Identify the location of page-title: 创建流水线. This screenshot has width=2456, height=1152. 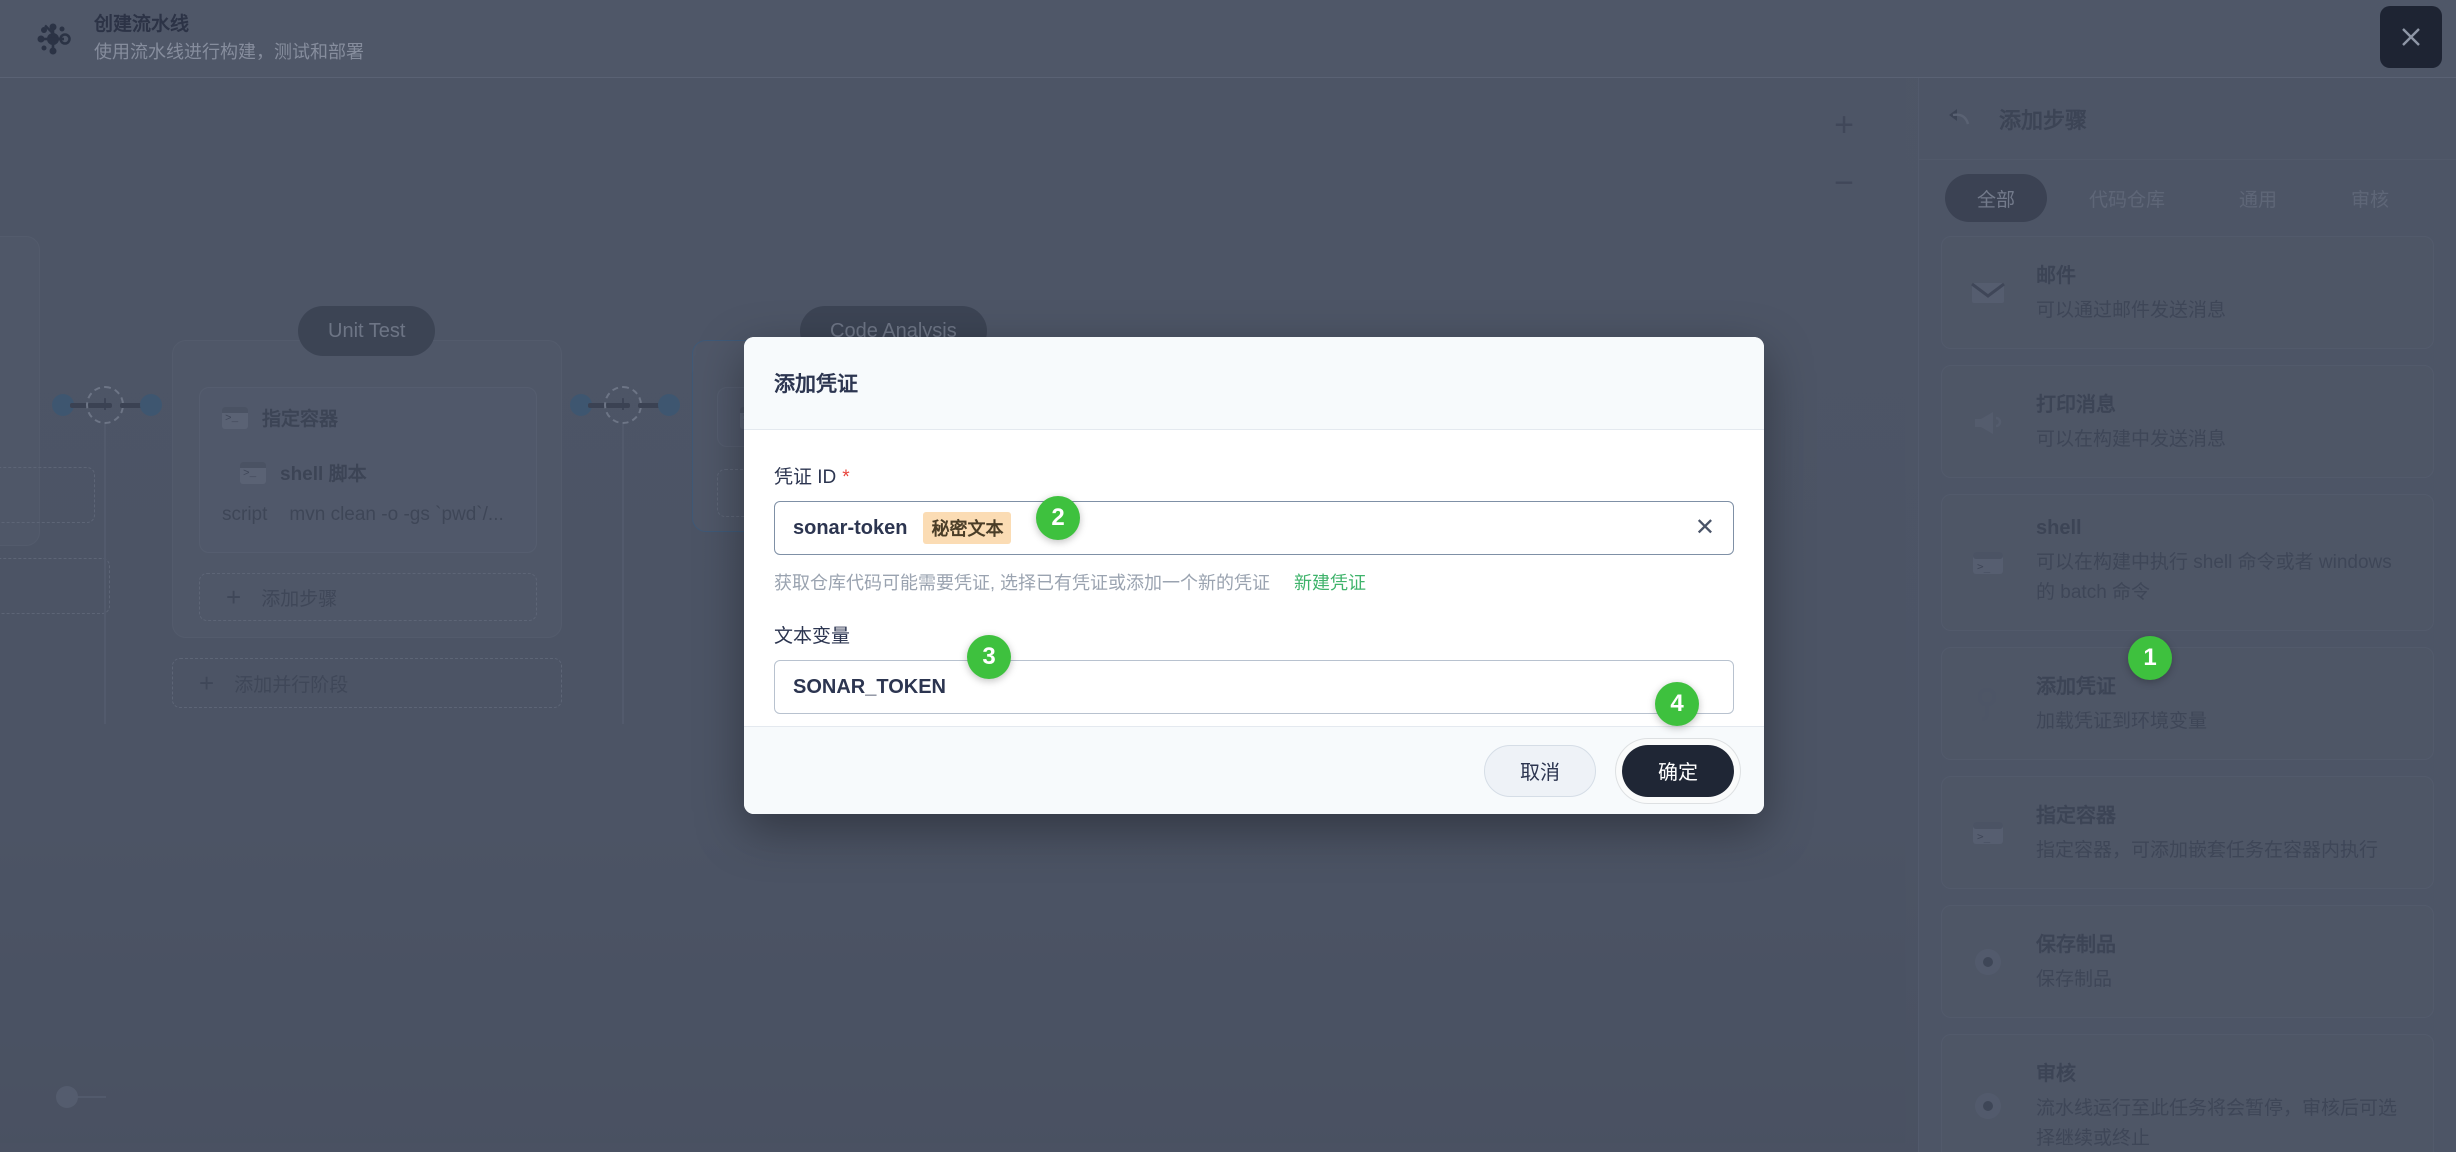
(142, 24).